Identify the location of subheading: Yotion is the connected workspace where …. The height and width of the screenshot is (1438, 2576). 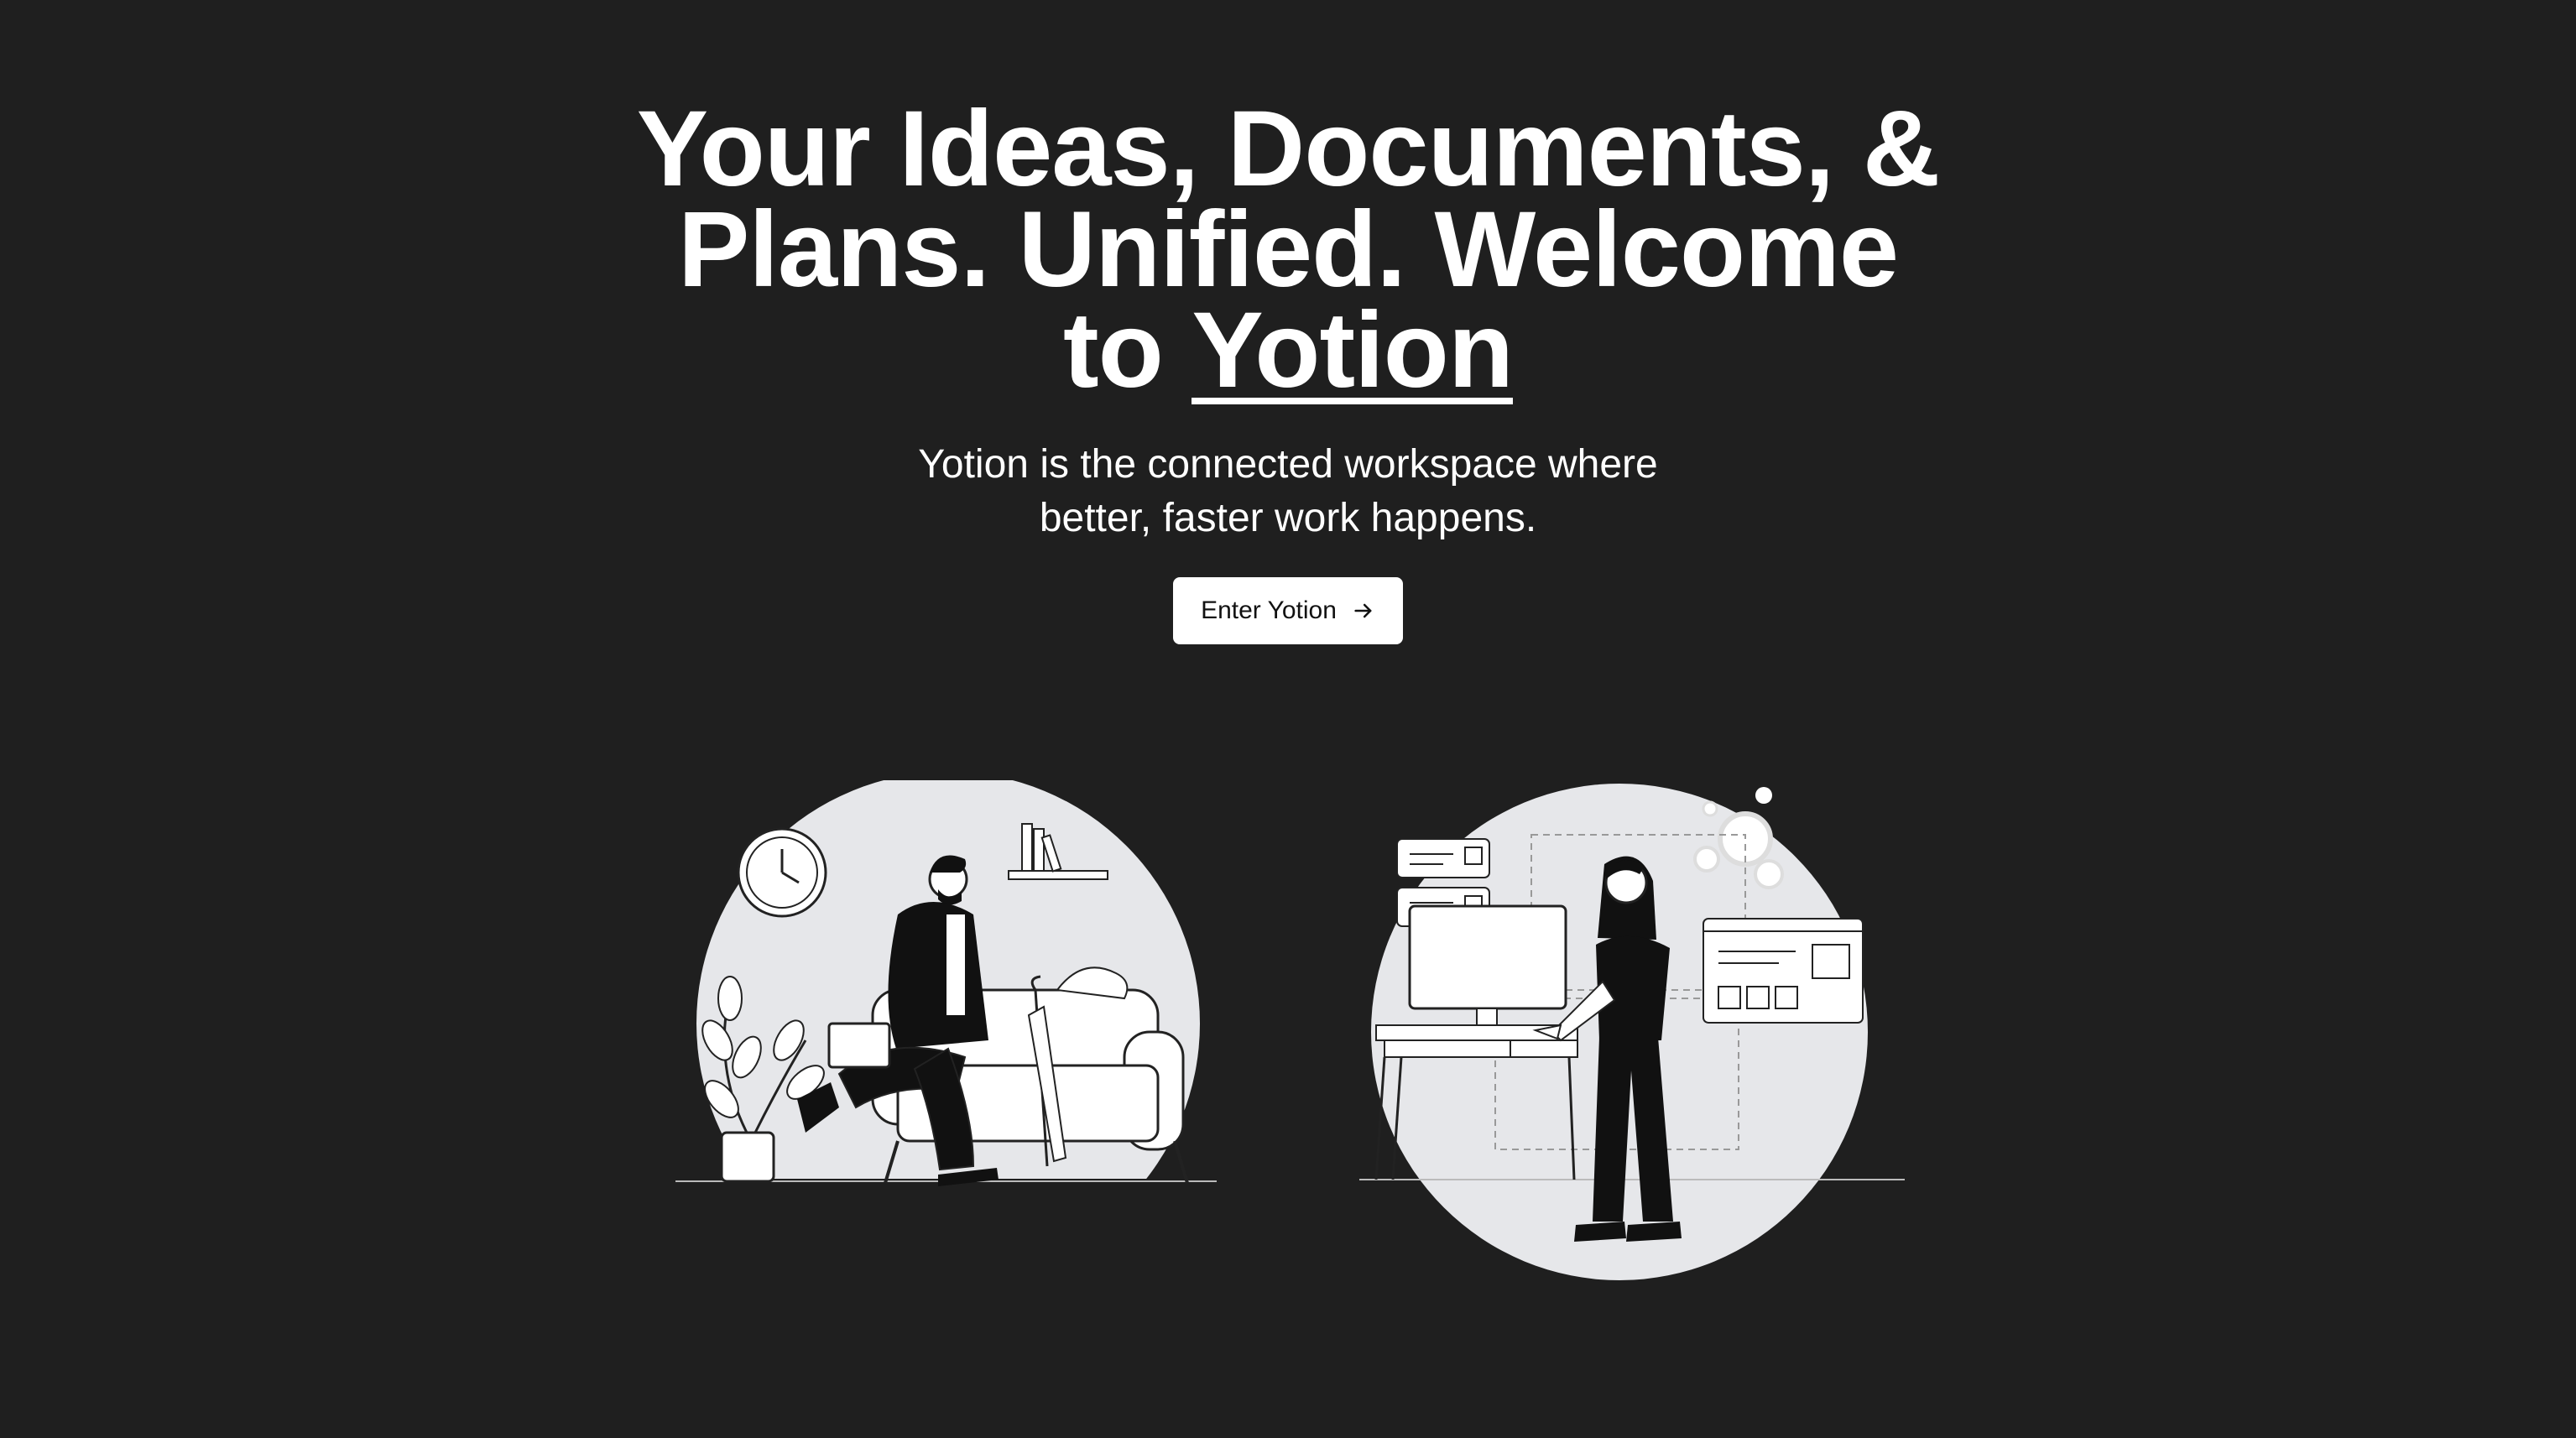
(1288, 491).